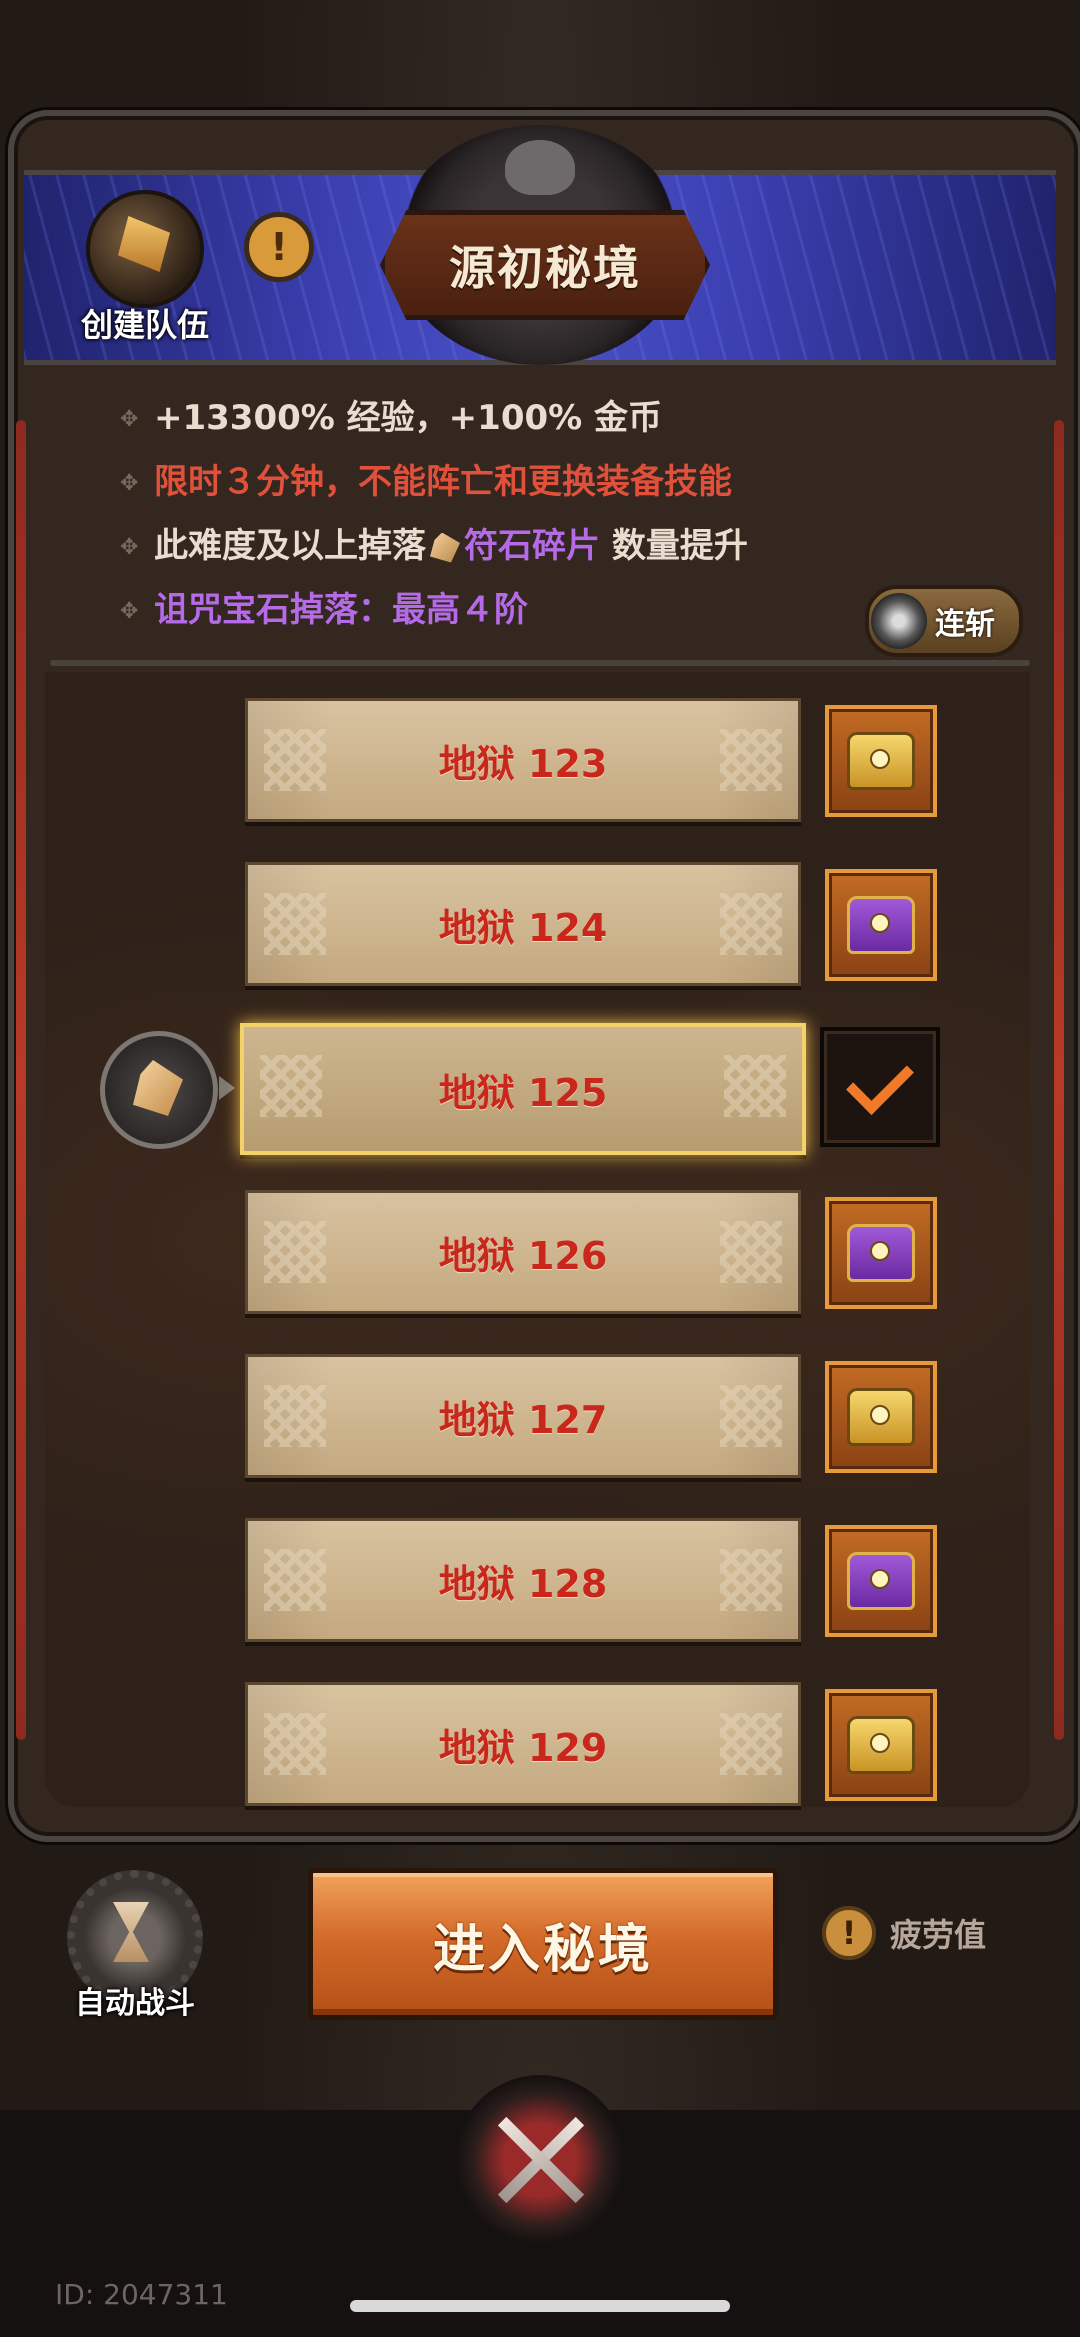  Describe the element at coordinates (965, 624) in the screenshot. I see `combo-label: 连斩` at that location.